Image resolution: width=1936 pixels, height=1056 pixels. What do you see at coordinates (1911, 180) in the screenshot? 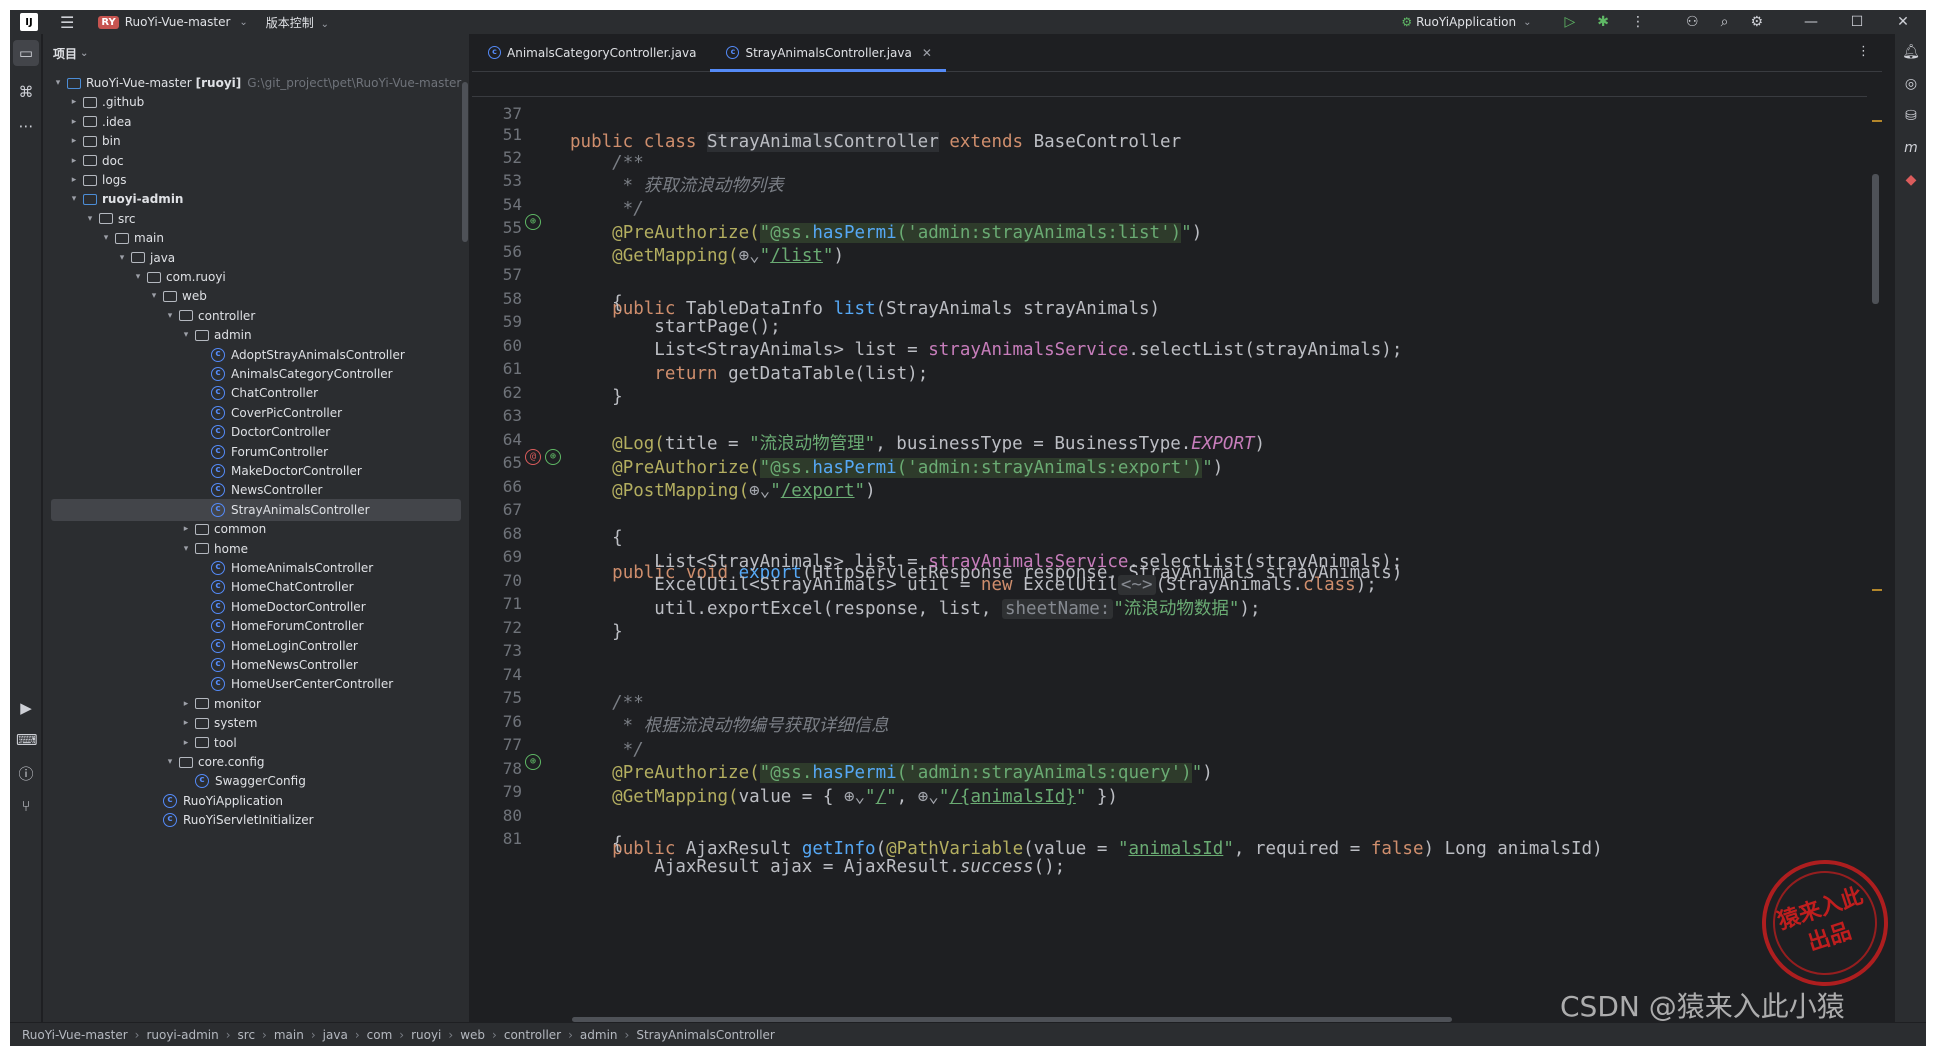
I see `plugin-icon: ◆` at bounding box center [1911, 180].